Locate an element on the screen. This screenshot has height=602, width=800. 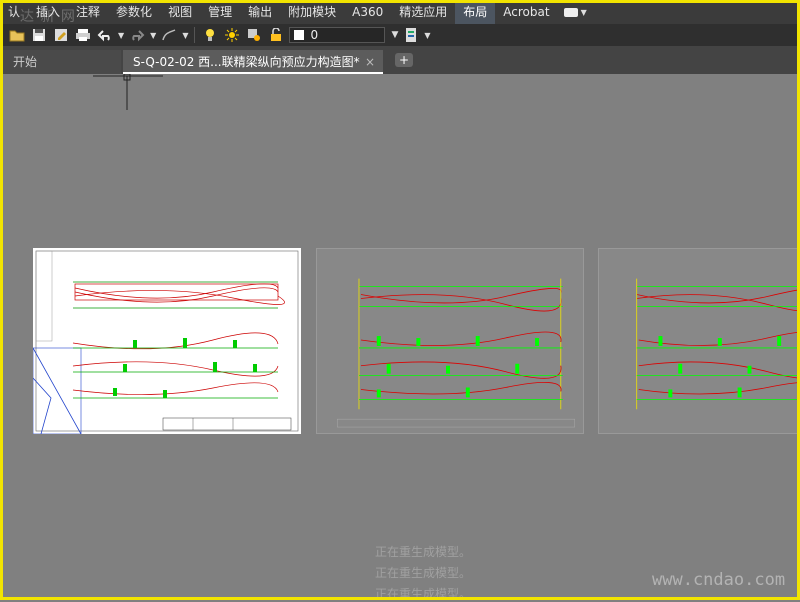
tab-drawing: S-Q-02-02 西...联精梁纵向预应力构造图* × is located at coordinates (253, 62).